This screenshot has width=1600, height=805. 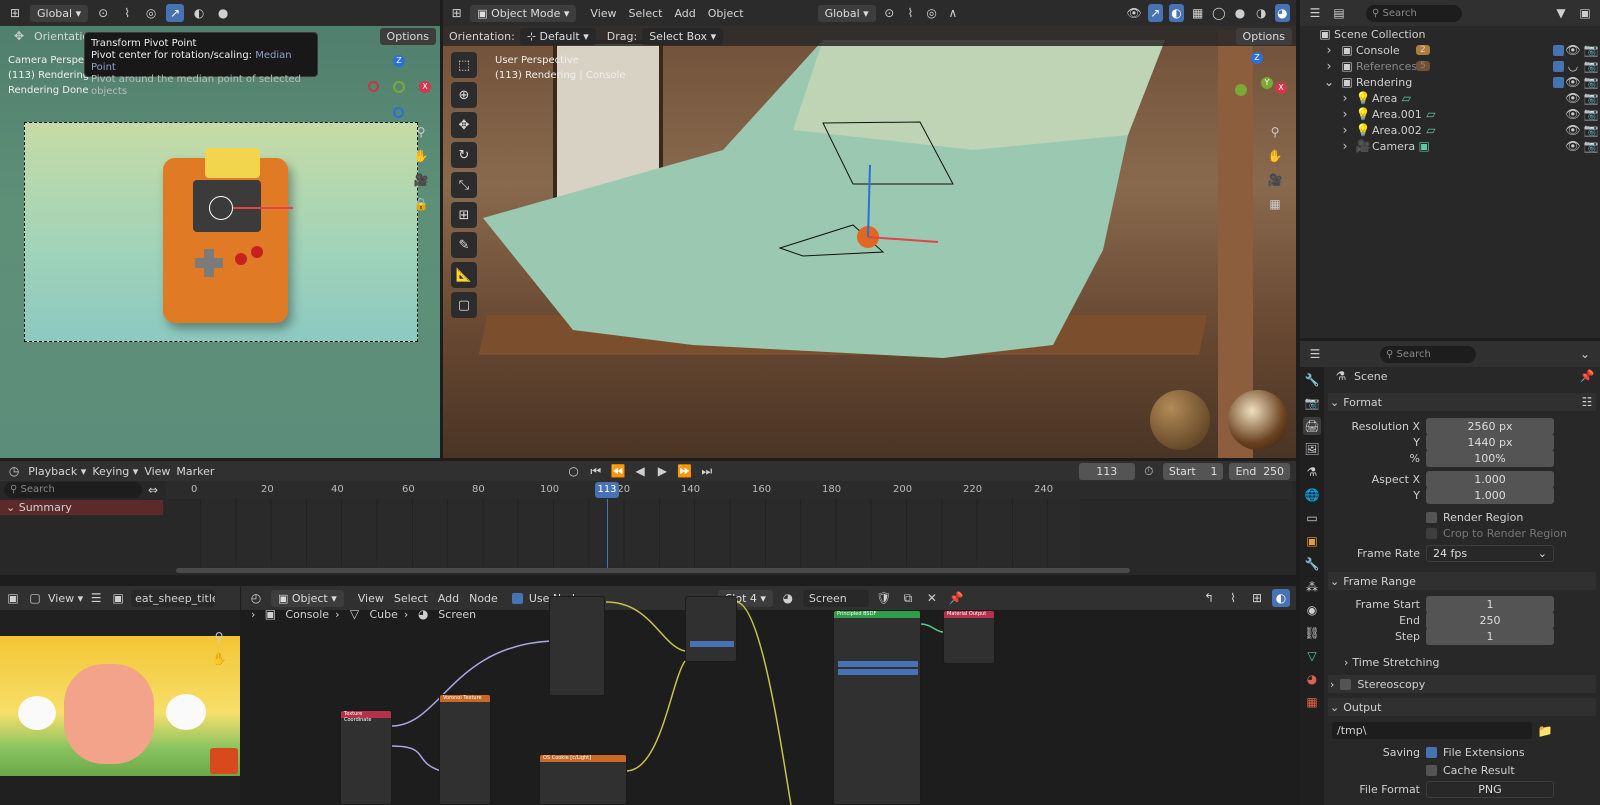 What do you see at coordinates (646, 13) in the screenshot?
I see `menu-select: Select` at bounding box center [646, 13].